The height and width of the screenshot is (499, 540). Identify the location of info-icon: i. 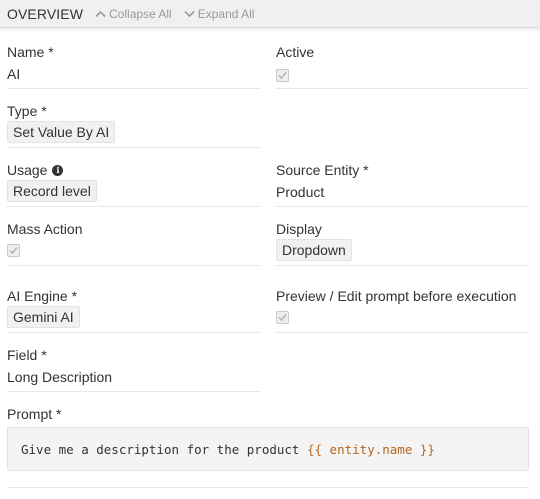
(58, 170).